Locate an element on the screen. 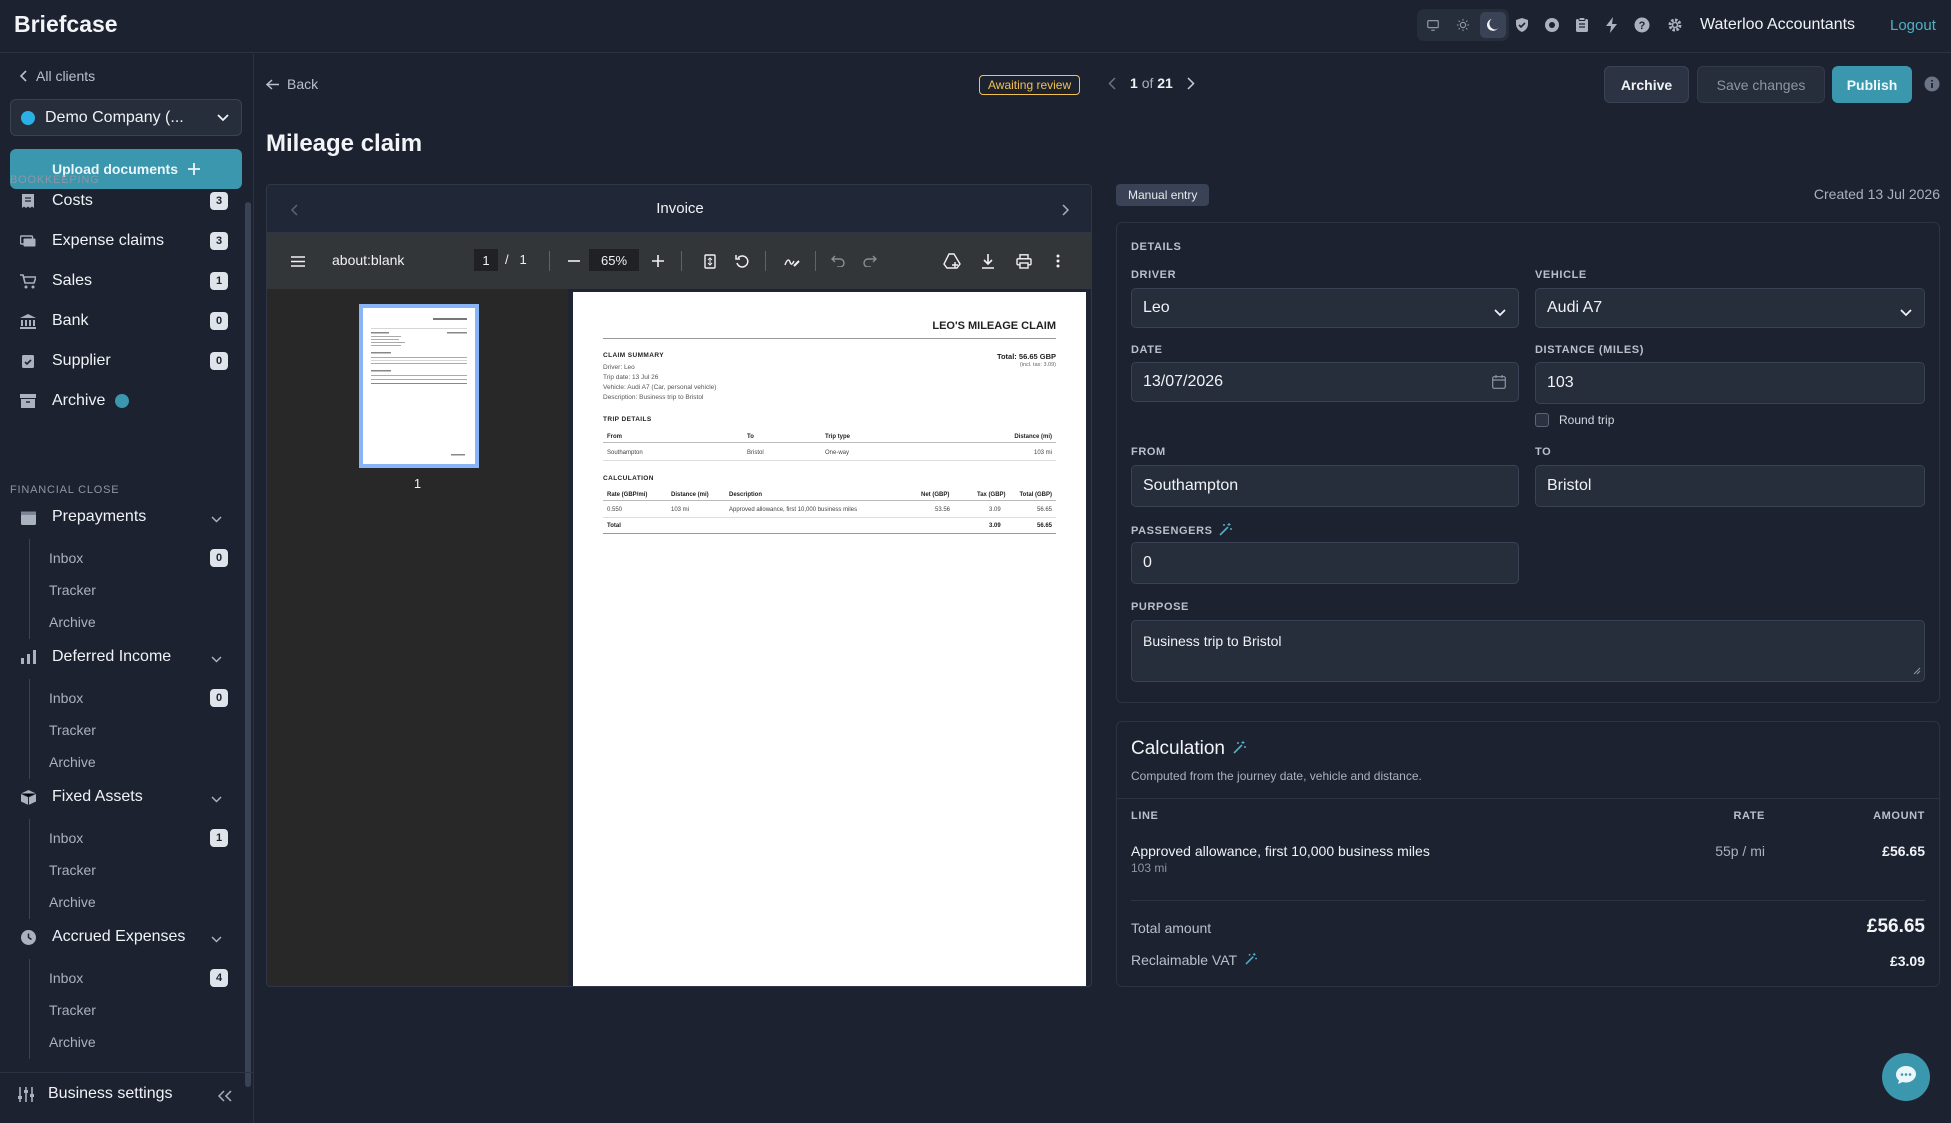 This screenshot has height=1123, width=1951. info-icon is located at coordinates (1932, 86).